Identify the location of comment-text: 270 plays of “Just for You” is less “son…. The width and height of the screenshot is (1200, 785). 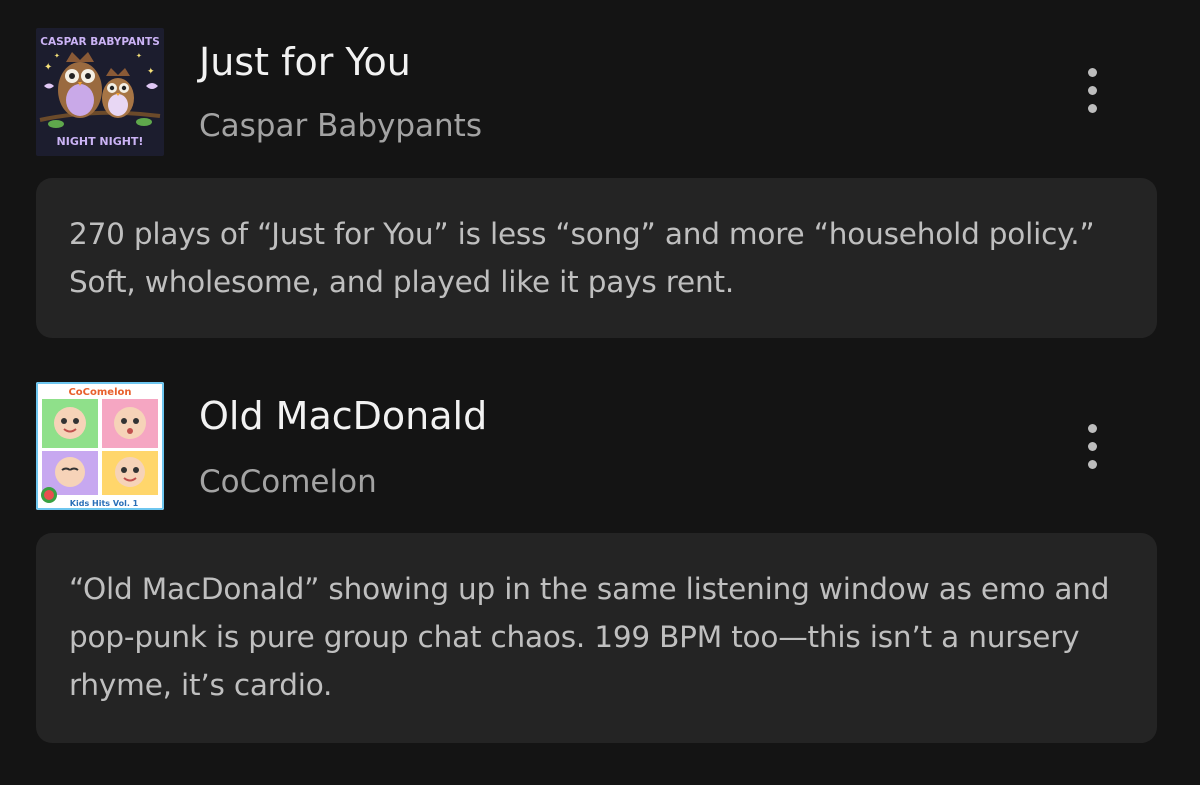
(582, 258).